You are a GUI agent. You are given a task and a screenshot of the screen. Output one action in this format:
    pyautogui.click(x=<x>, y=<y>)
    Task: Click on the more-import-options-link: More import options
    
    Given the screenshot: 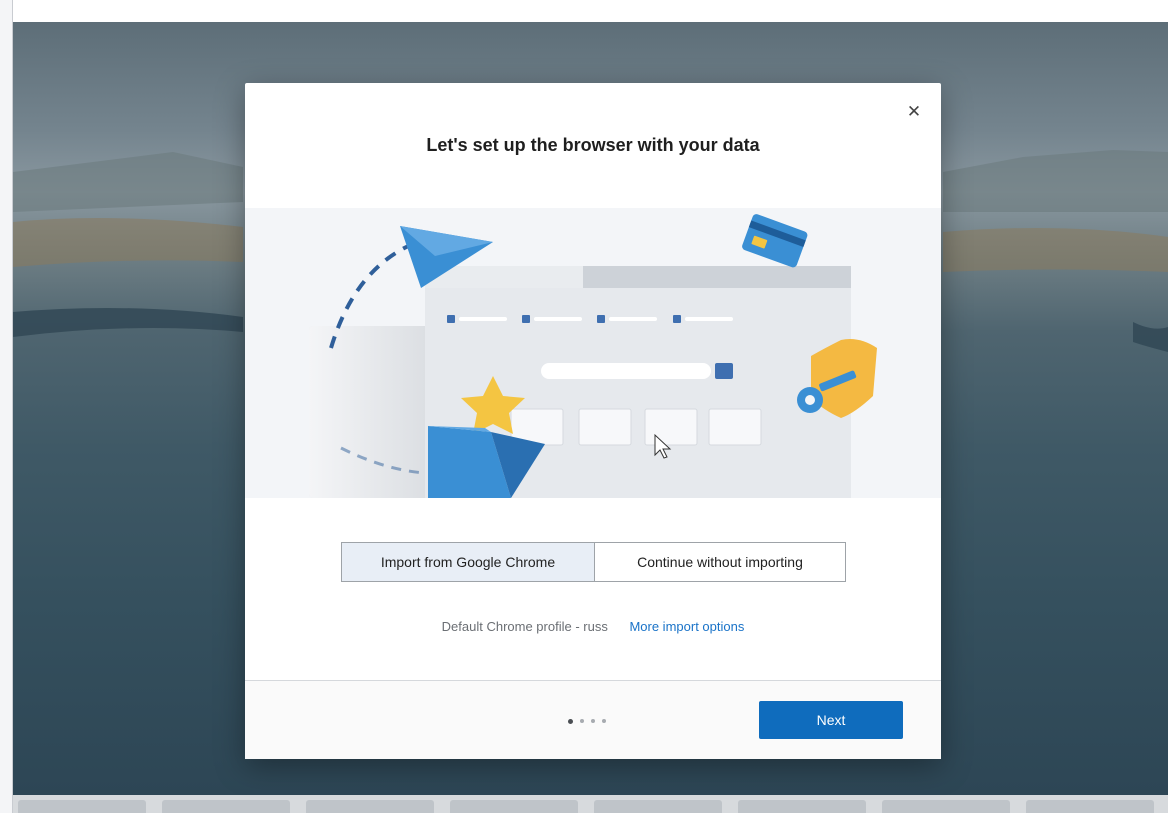 What is the action you would take?
    pyautogui.click(x=686, y=626)
    